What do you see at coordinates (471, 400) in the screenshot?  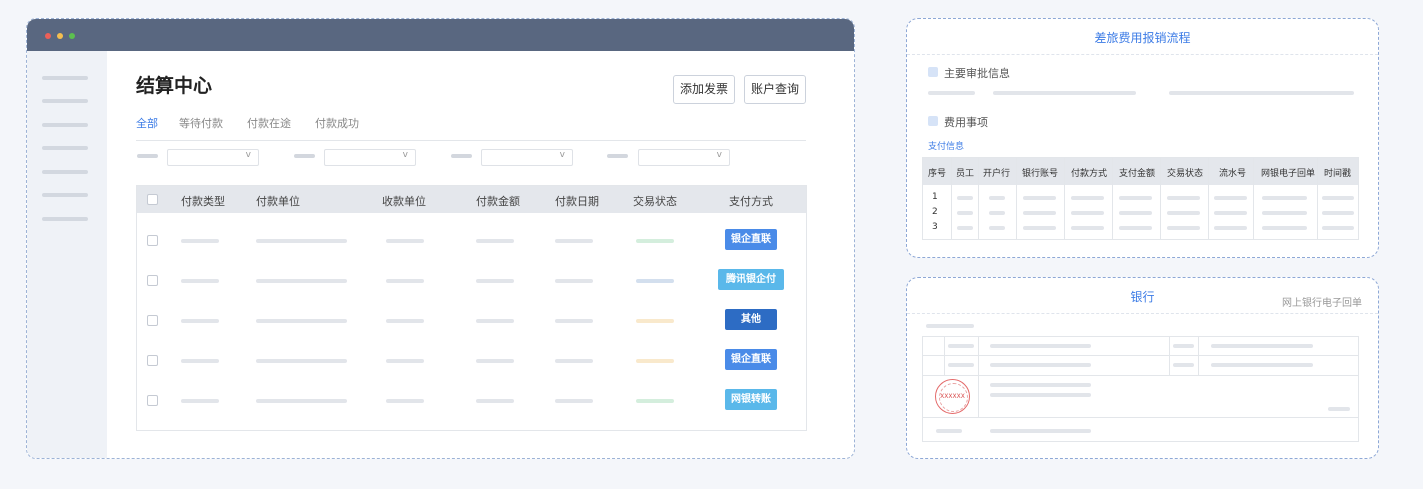 I see `table-row: 网银转账` at bounding box center [471, 400].